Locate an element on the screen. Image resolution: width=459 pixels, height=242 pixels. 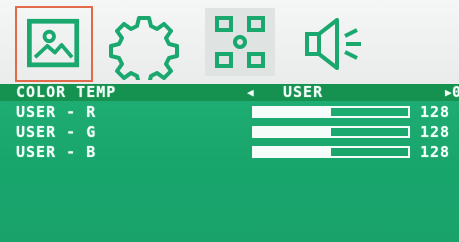
user-b-slider-fill is located at coordinates (292, 152).